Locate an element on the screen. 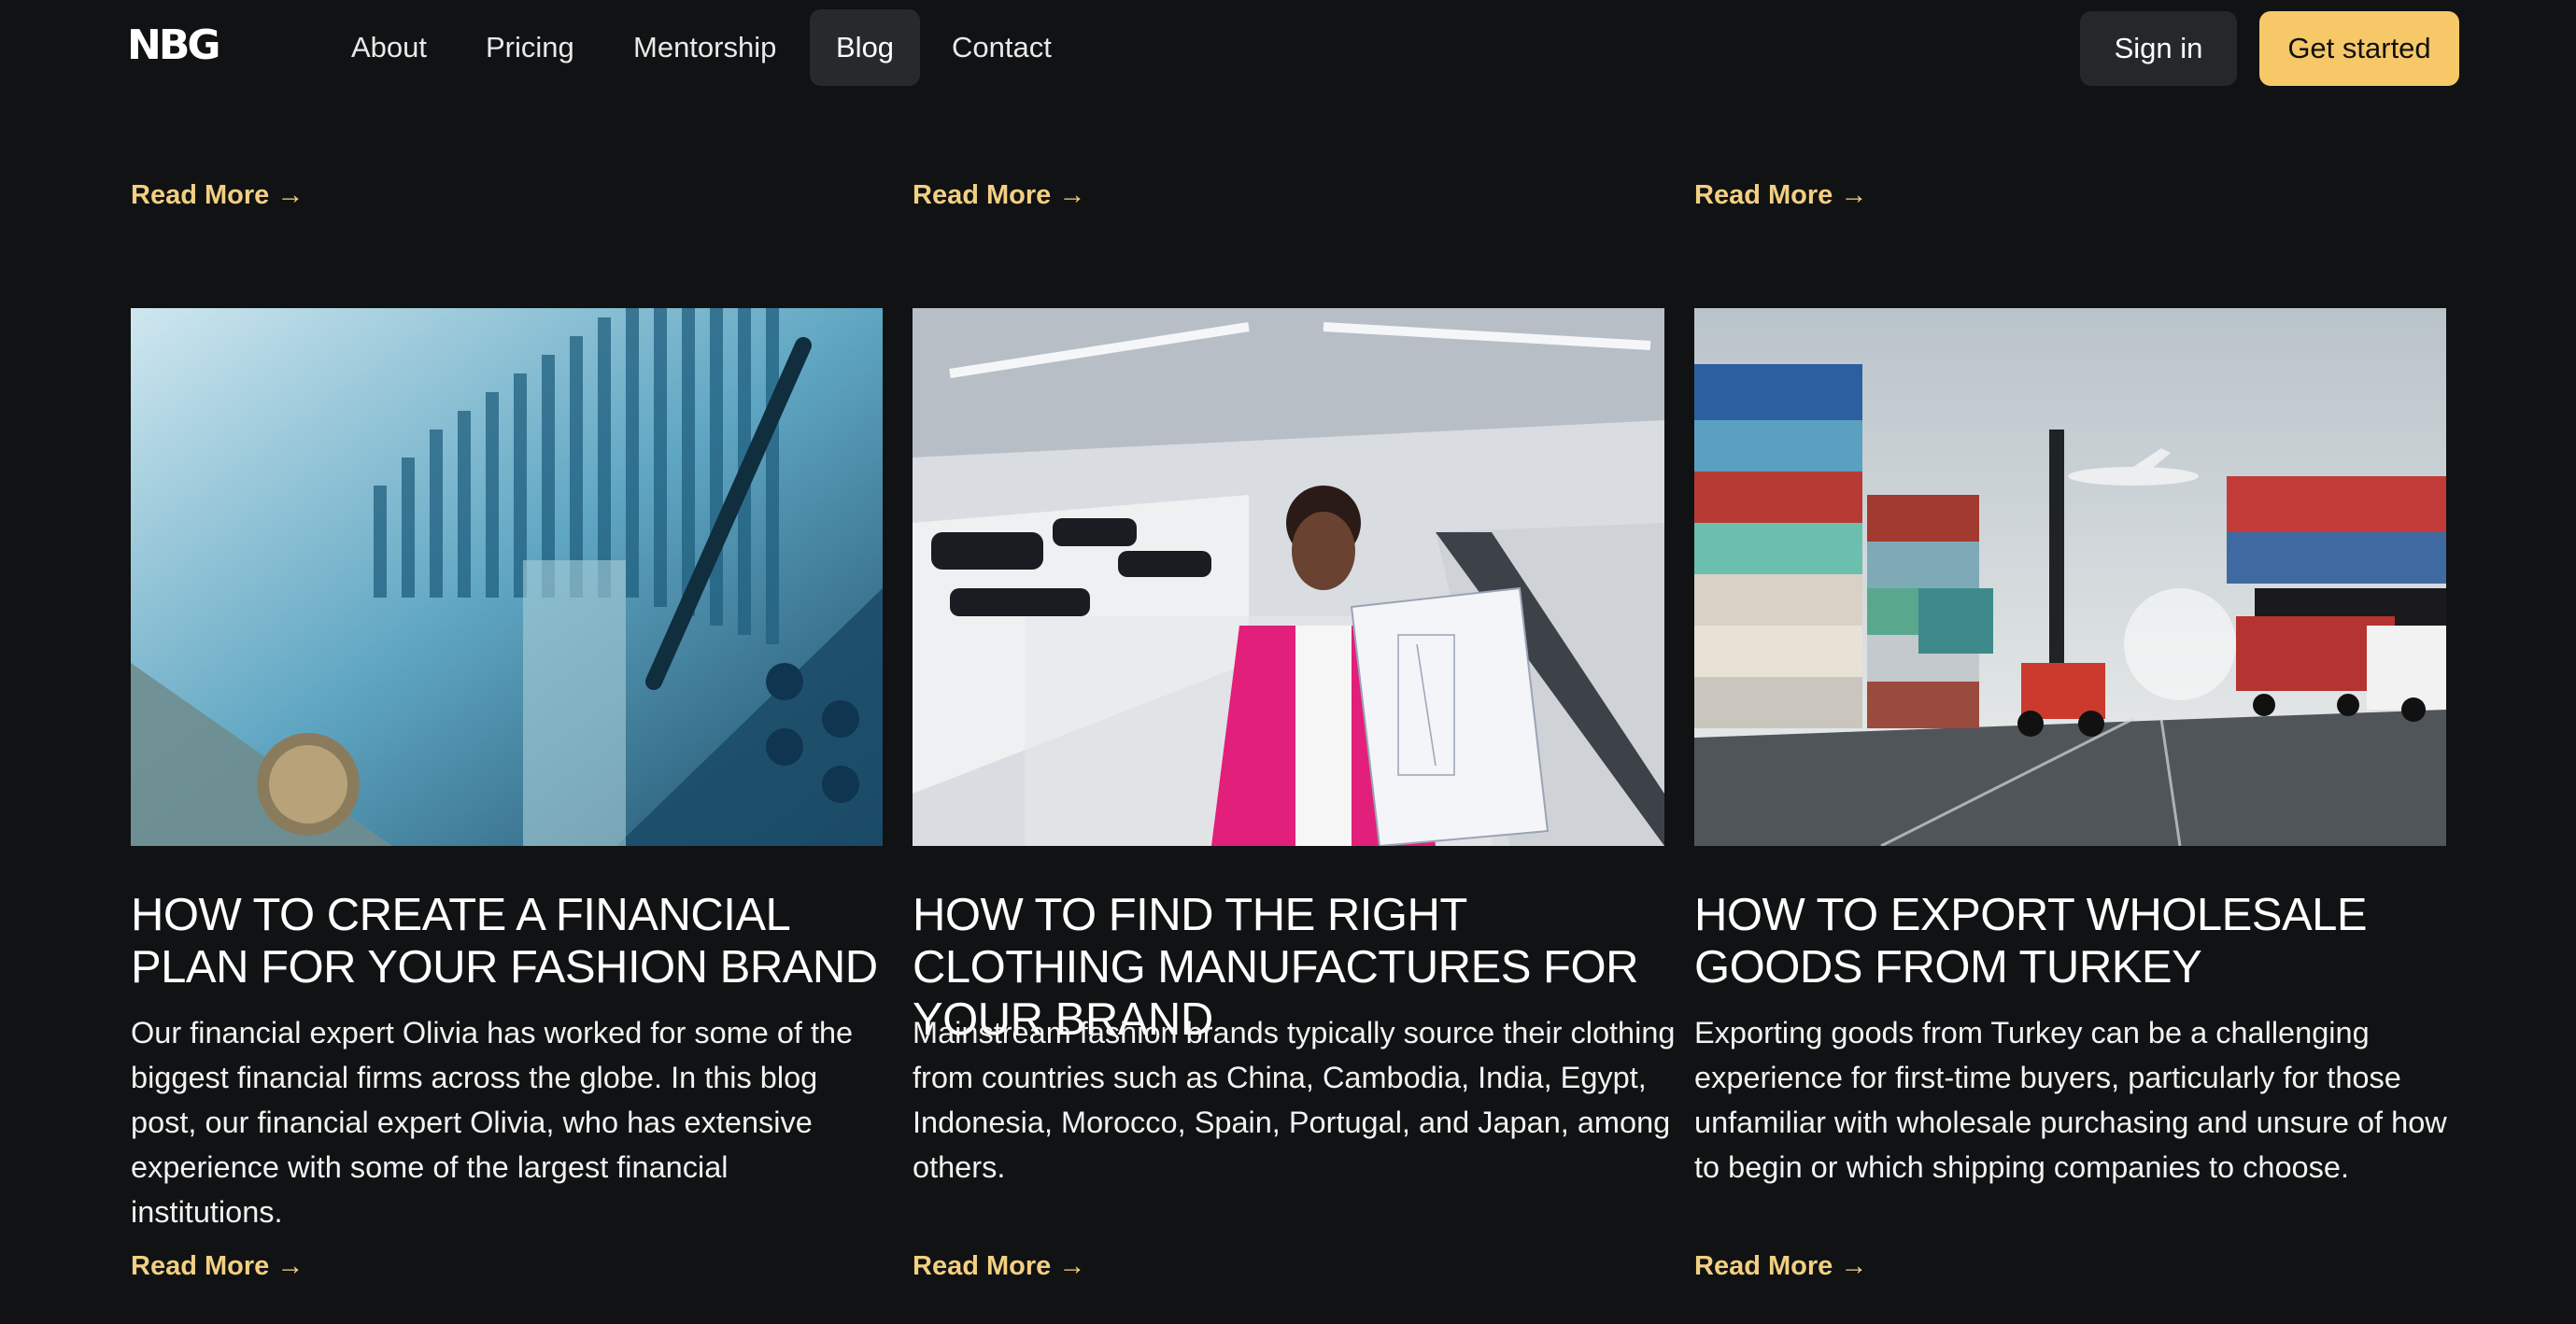 The image size is (2576, 1324). nav-item-pricing: Pricing is located at coordinates (530, 47).